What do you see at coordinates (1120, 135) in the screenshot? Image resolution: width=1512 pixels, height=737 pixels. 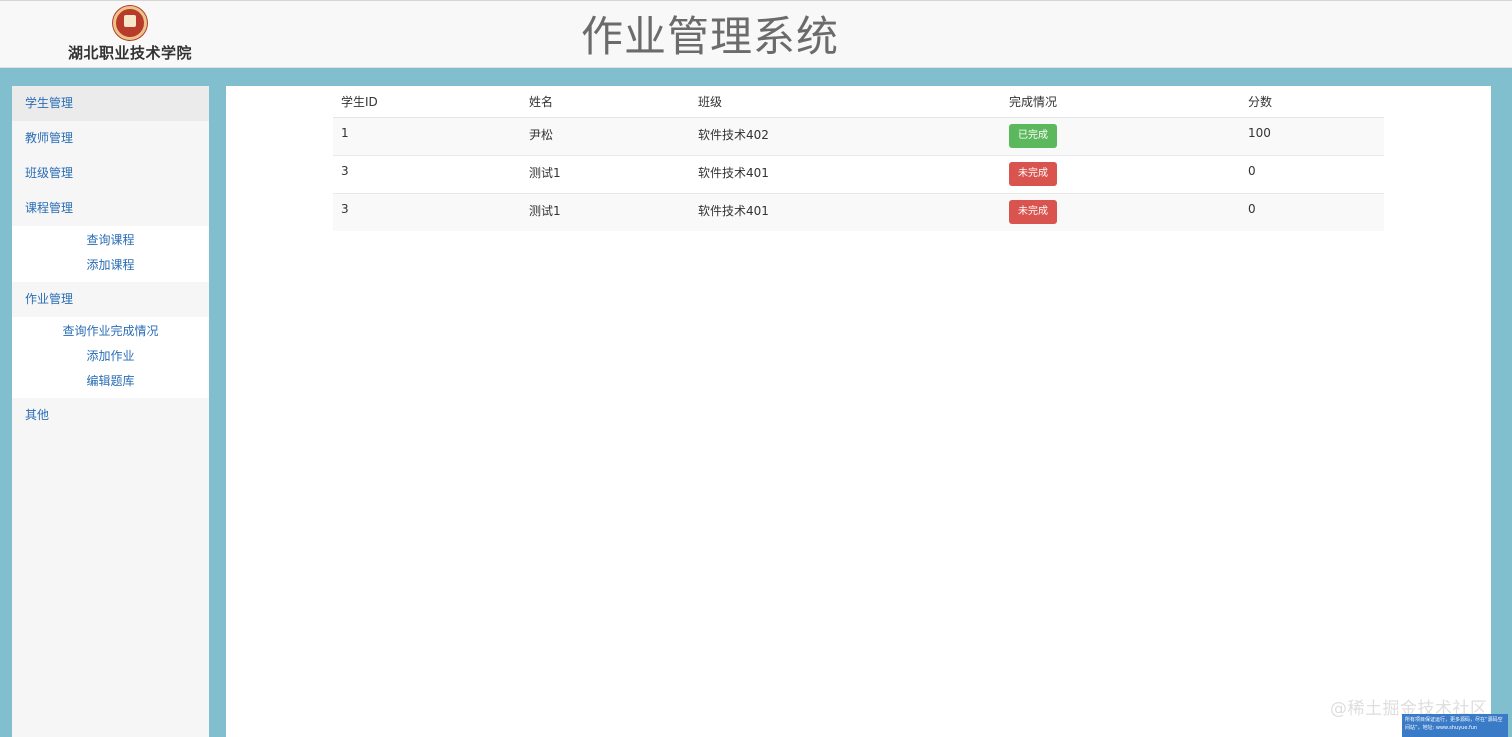 I see `cell-status: 已完成` at bounding box center [1120, 135].